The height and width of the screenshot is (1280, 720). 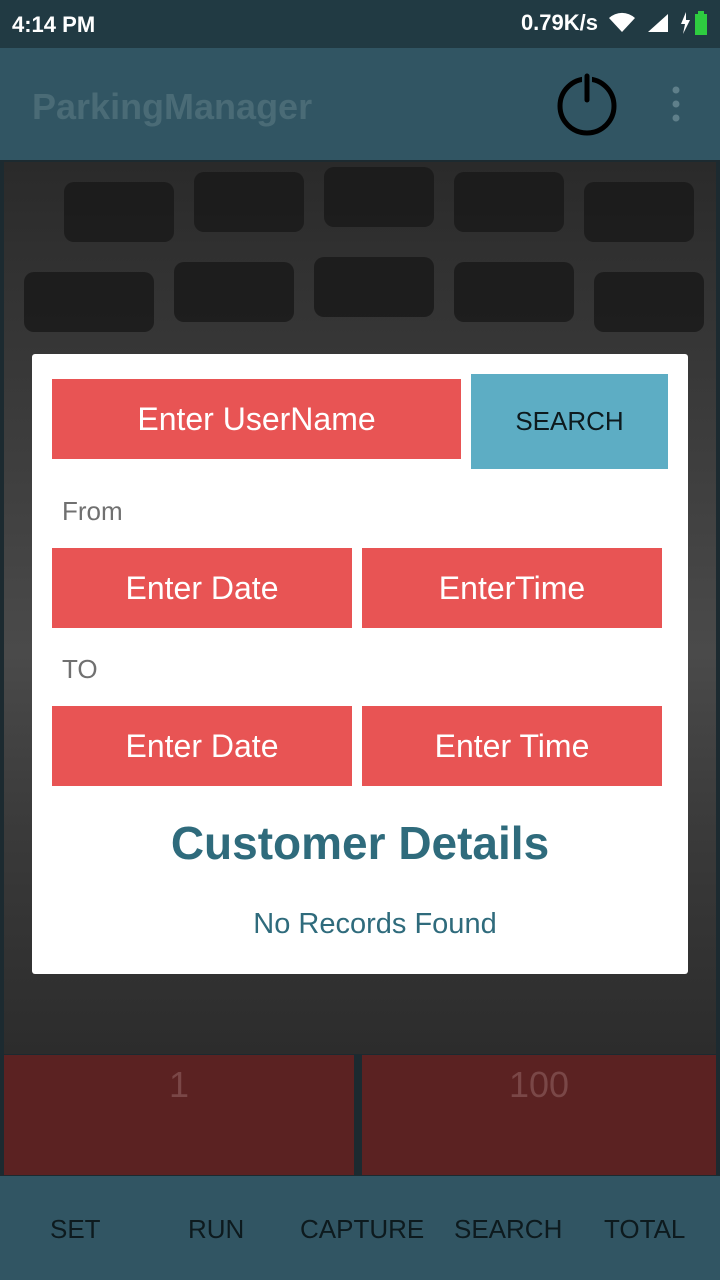 I want to click on from-time-placeholder: EnterTime, so click(x=512, y=587).